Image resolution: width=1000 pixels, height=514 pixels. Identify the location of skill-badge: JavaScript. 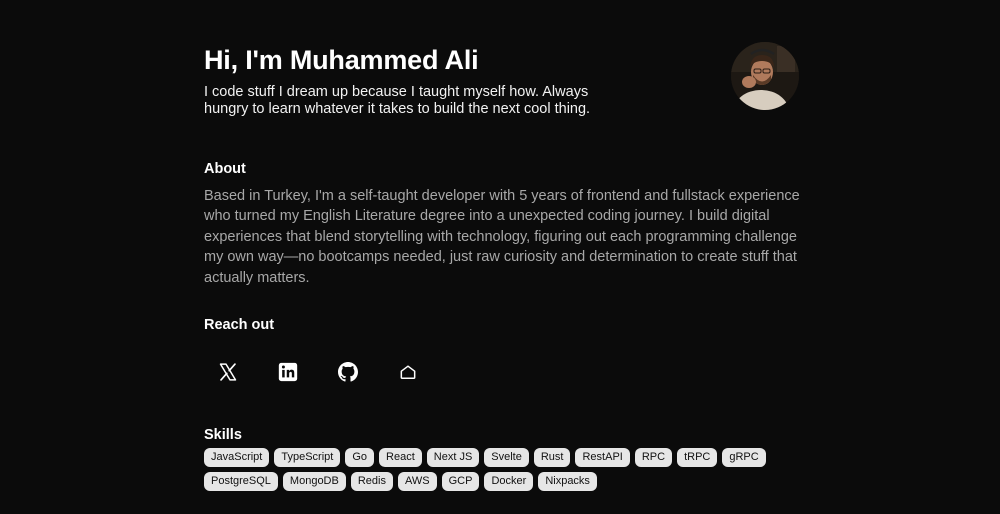
(237, 458).